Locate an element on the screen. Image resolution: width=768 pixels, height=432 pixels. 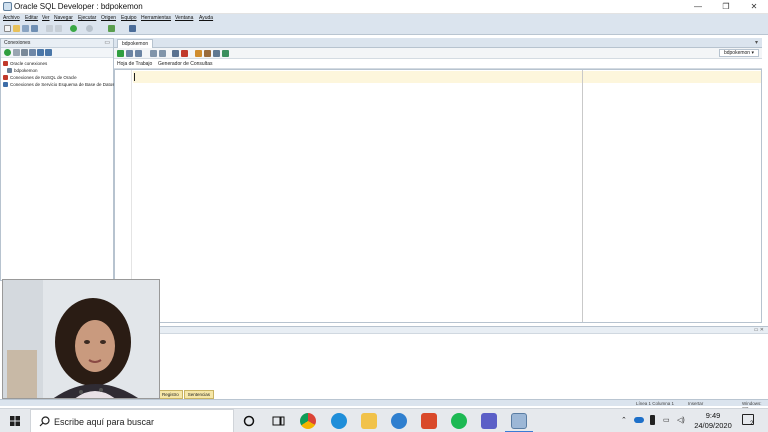
chrome-icon is located at coordinates (308, 421).